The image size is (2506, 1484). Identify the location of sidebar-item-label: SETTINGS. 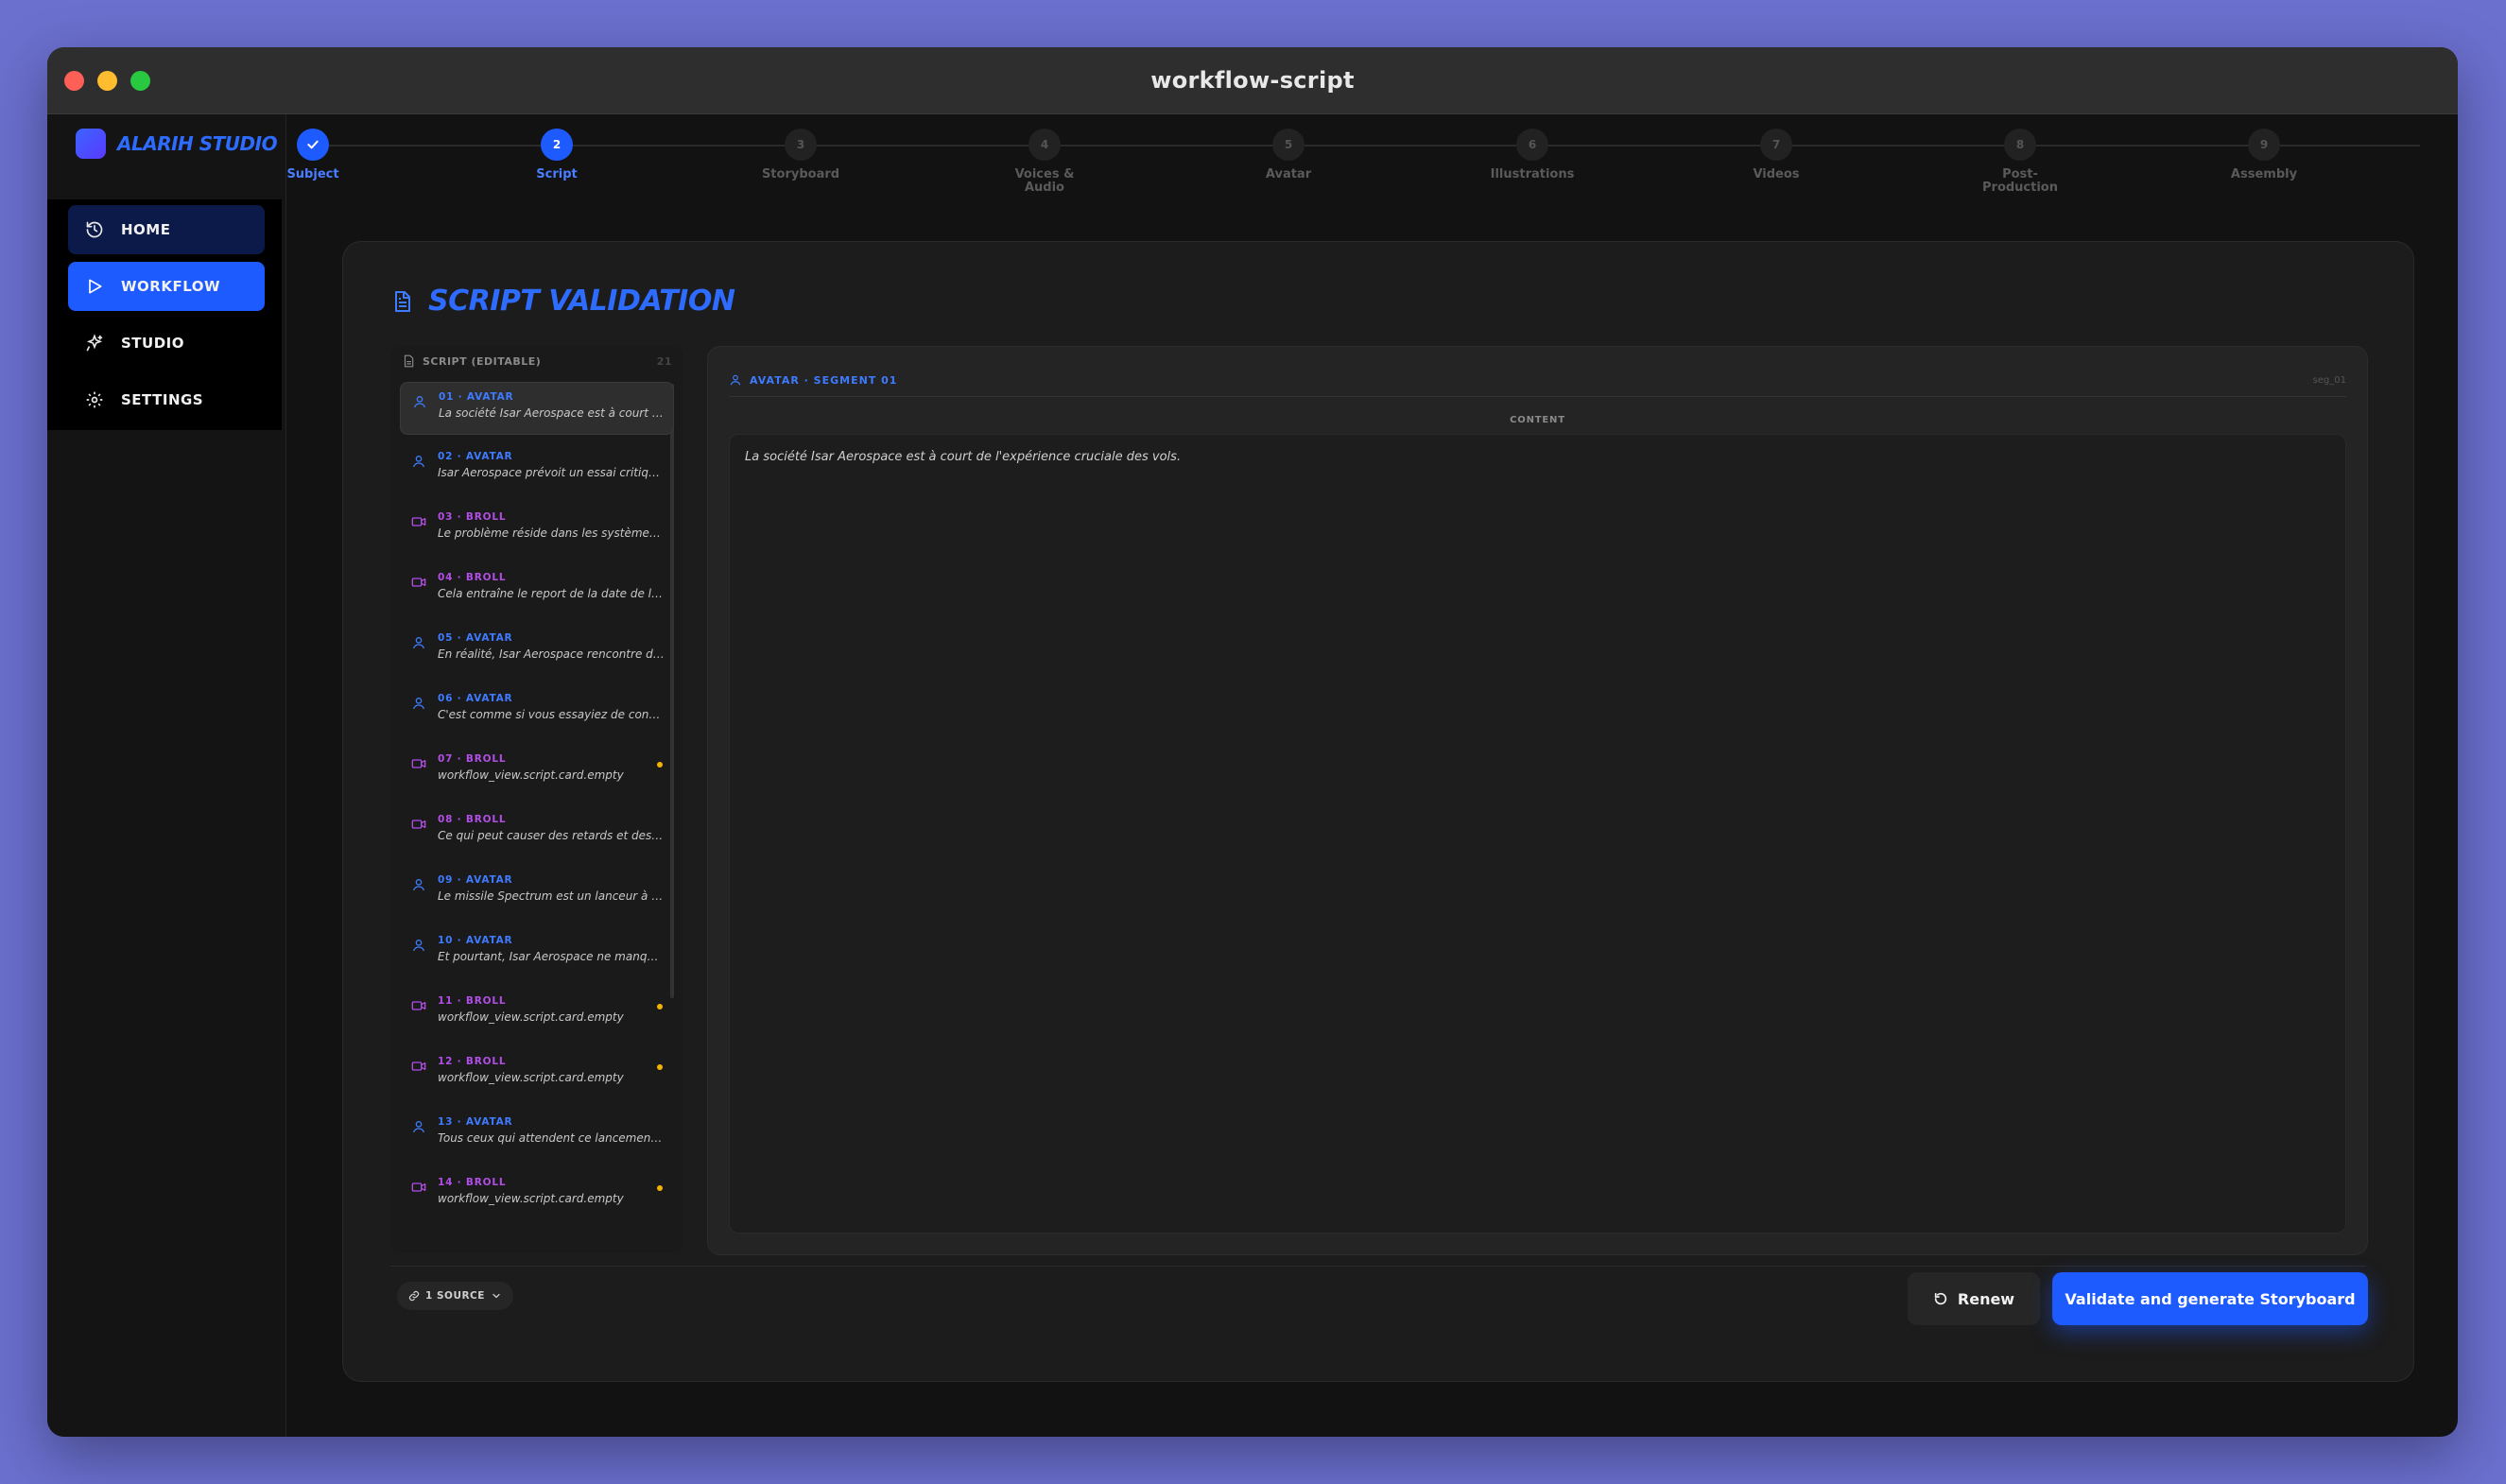
(162, 400).